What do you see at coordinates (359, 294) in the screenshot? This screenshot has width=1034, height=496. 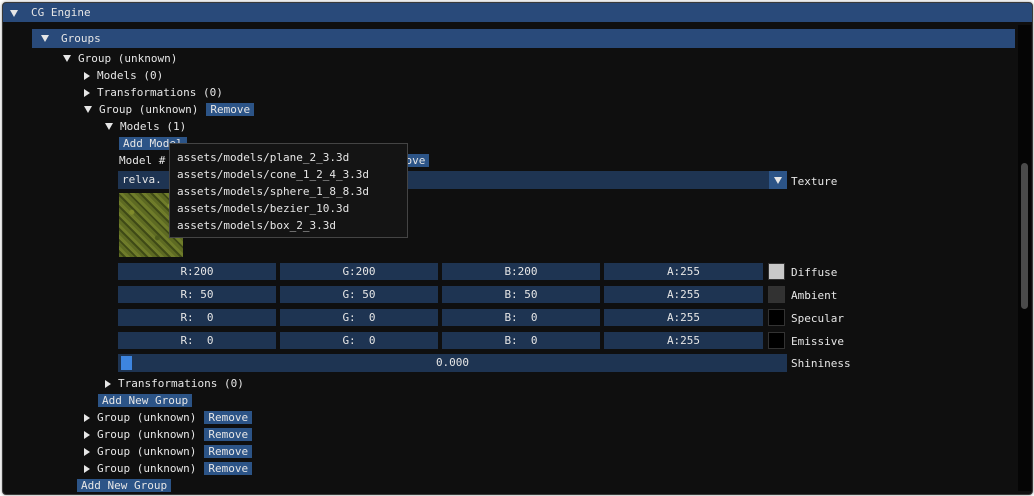 I see `color-channel-g-field: G: 50` at bounding box center [359, 294].